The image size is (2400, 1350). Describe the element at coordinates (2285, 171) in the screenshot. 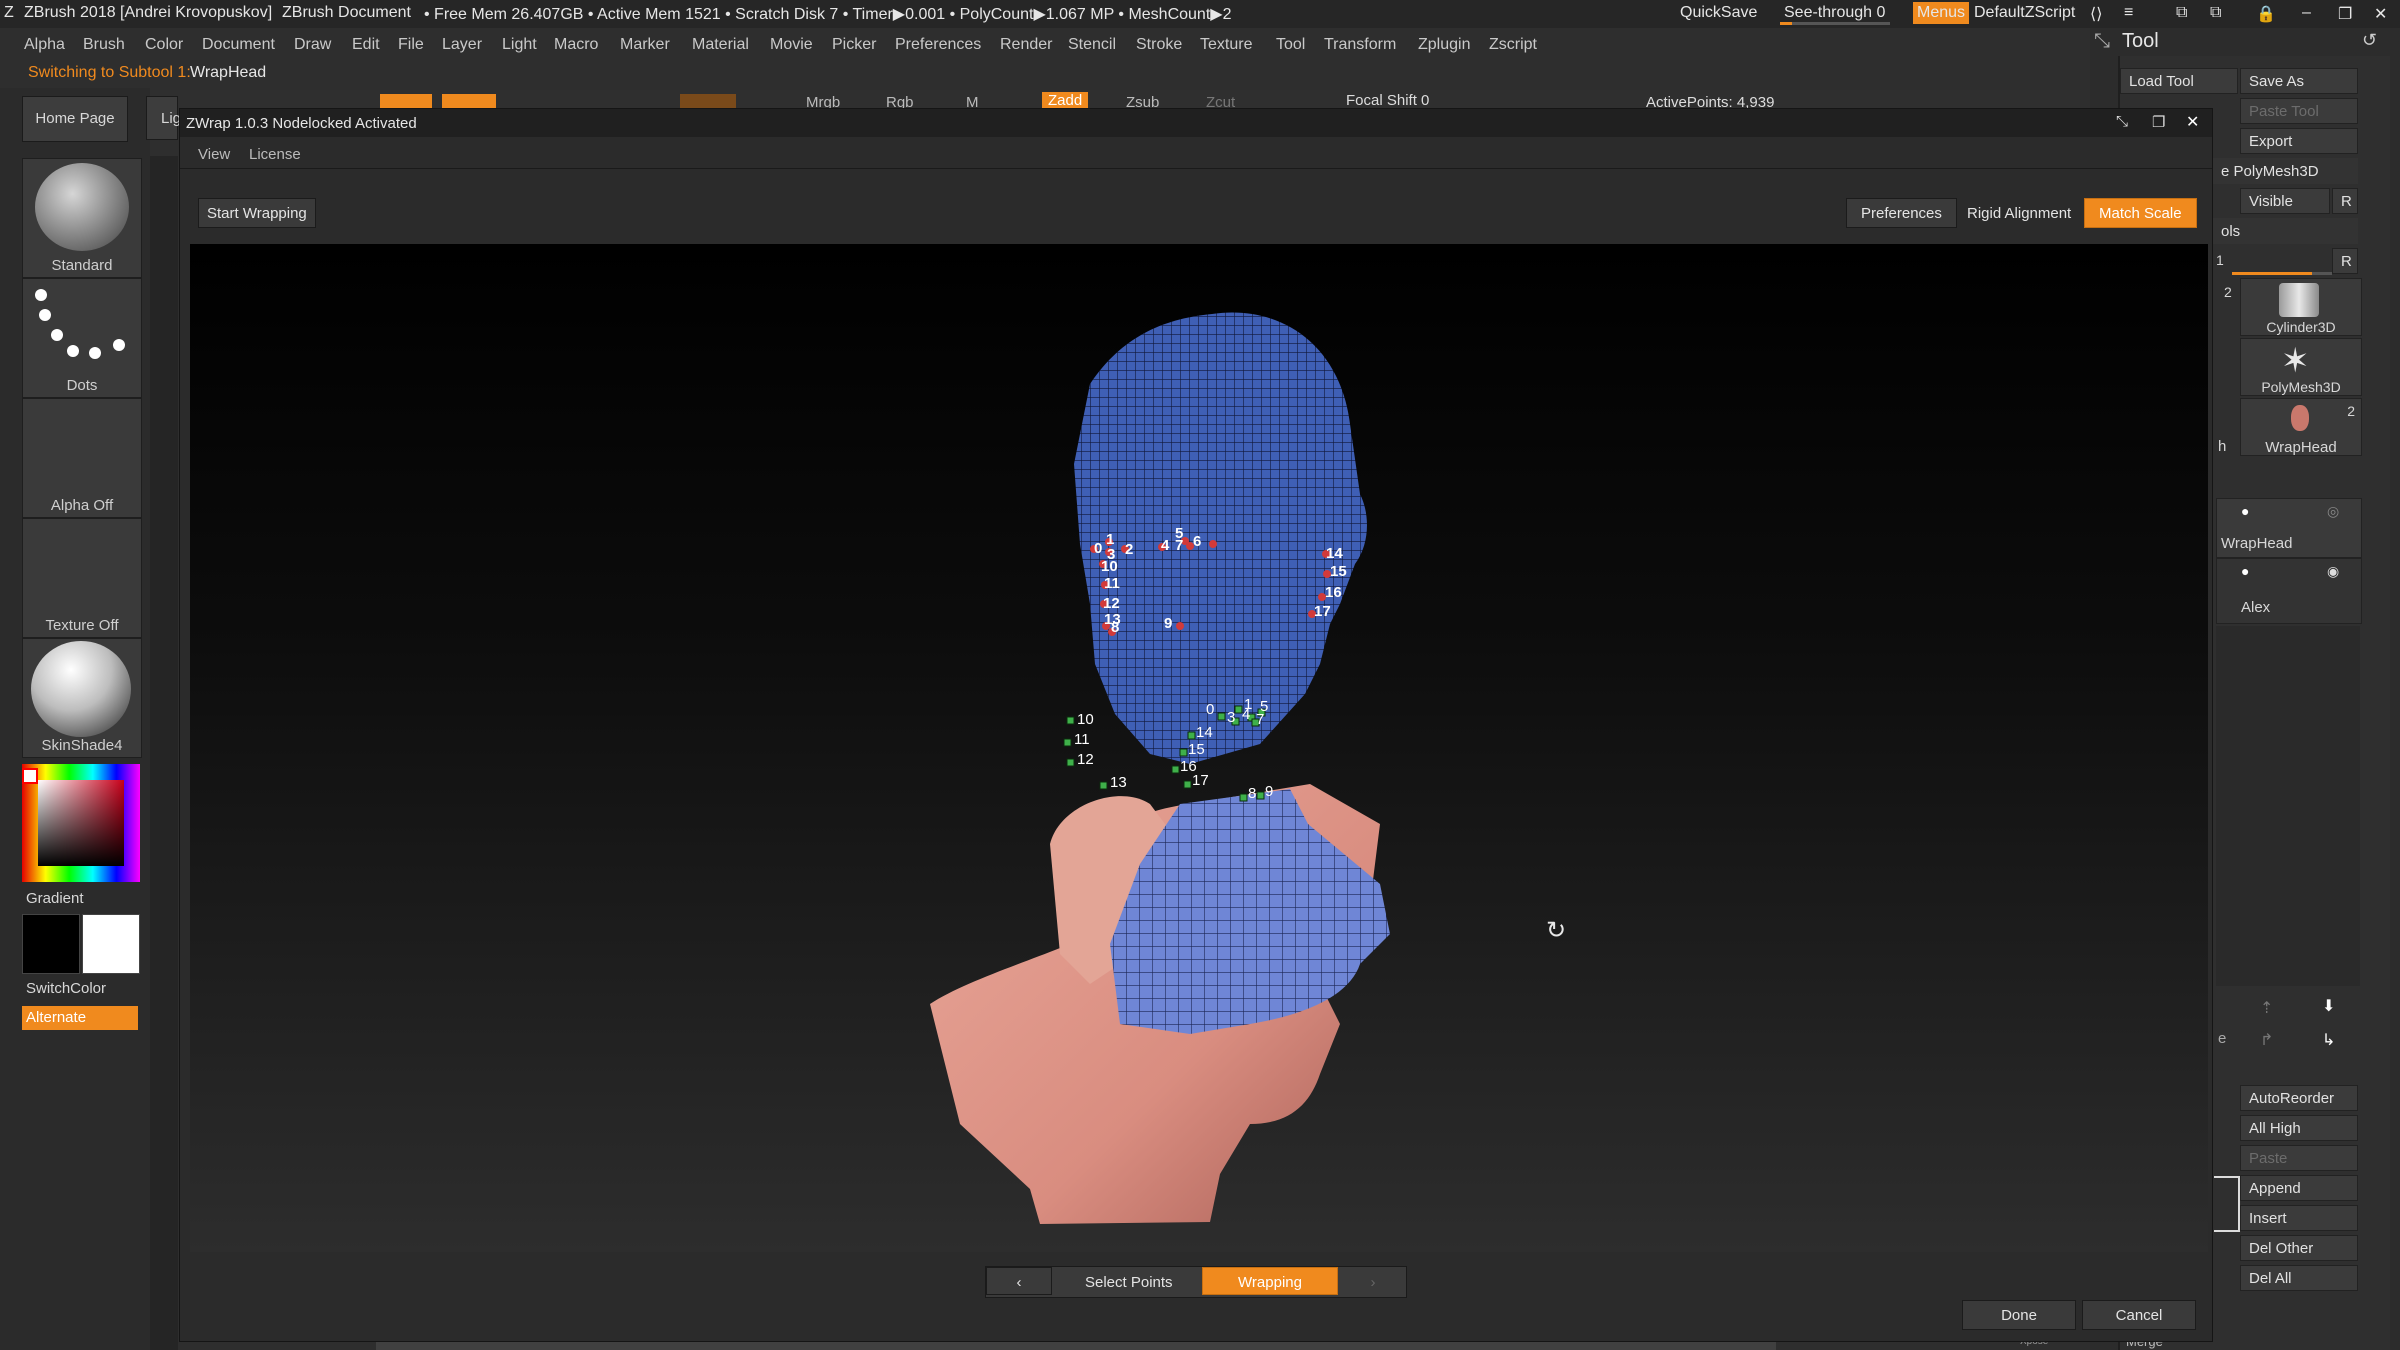

I see `polymesh3d-button: e PolyMesh3D` at that location.